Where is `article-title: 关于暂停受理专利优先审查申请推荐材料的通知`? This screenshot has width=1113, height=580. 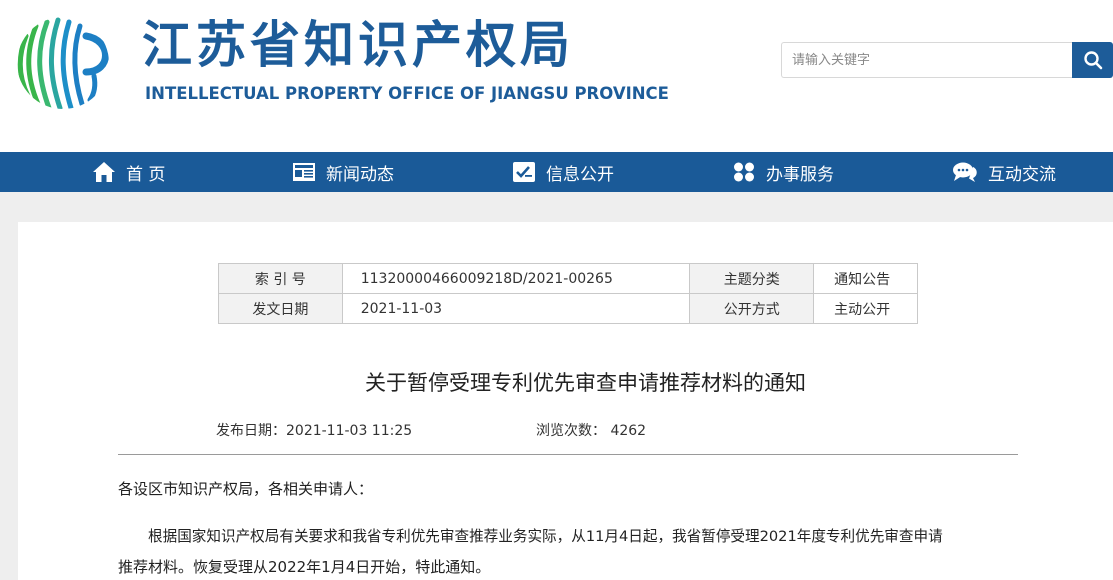
article-title: 关于暂停受理专利优先审查申请推荐材料的通知 is located at coordinates (585, 383).